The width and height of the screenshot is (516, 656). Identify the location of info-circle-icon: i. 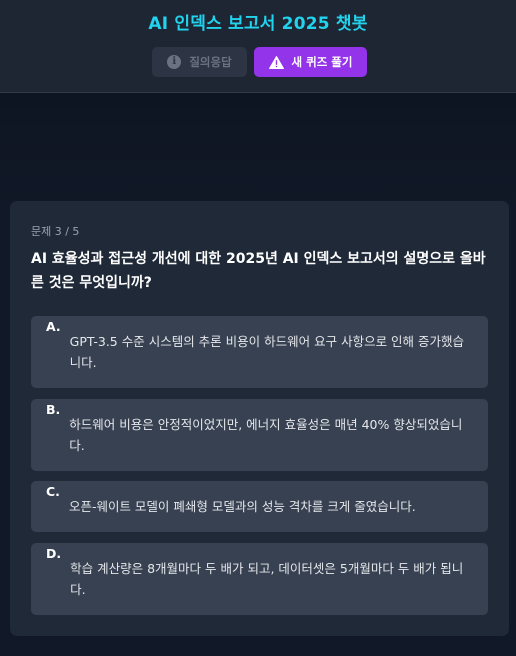
(174, 62).